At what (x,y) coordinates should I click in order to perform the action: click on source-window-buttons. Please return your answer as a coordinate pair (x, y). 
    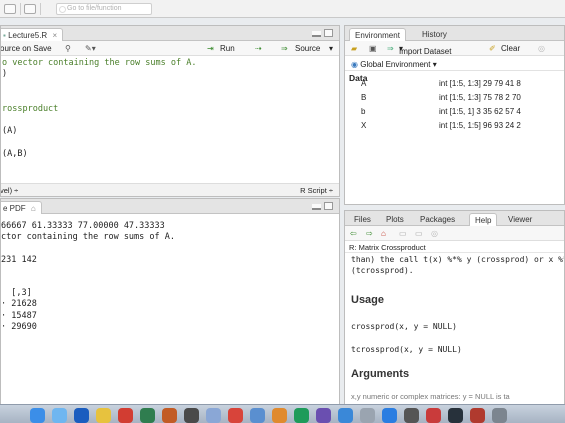
    Looking at the image, I should click on (321, 34).